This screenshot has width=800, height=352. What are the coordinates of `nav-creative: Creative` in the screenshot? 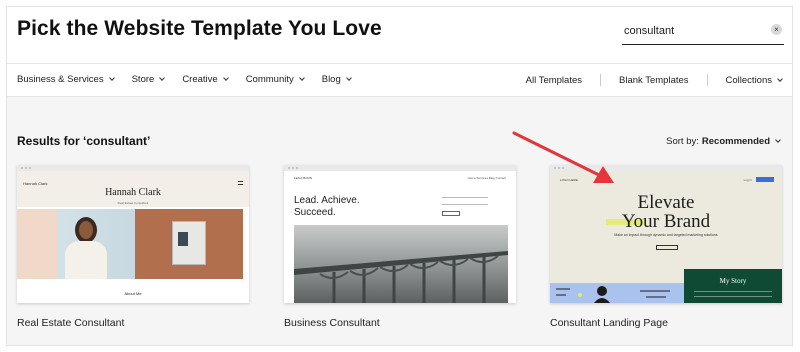 It's located at (205, 79).